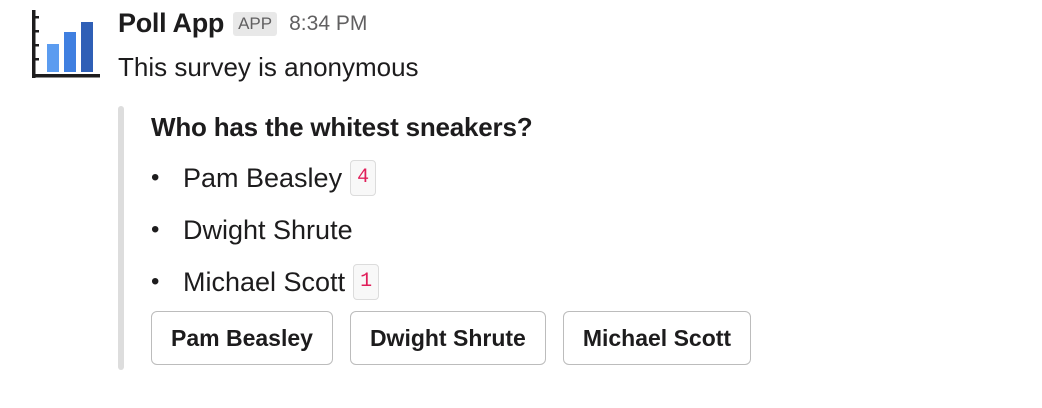  I want to click on poll-option-label: Pam Beasley, so click(263, 177).